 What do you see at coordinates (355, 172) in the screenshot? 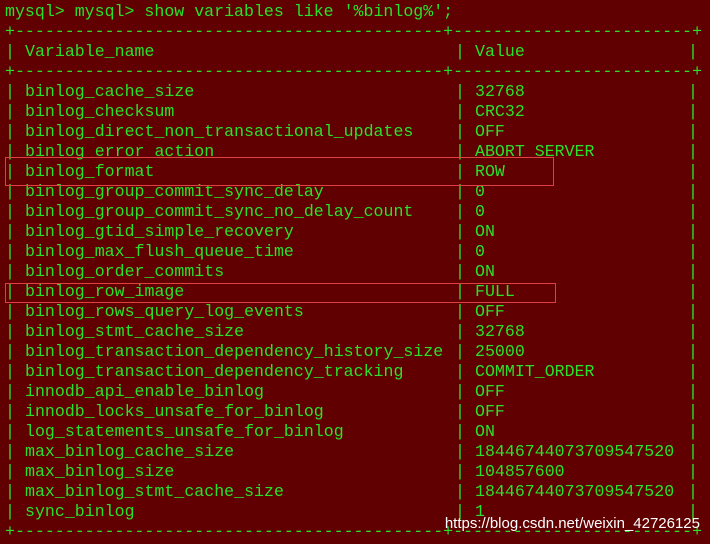
I see `table-row: | binlog_format | ROW |` at bounding box center [355, 172].